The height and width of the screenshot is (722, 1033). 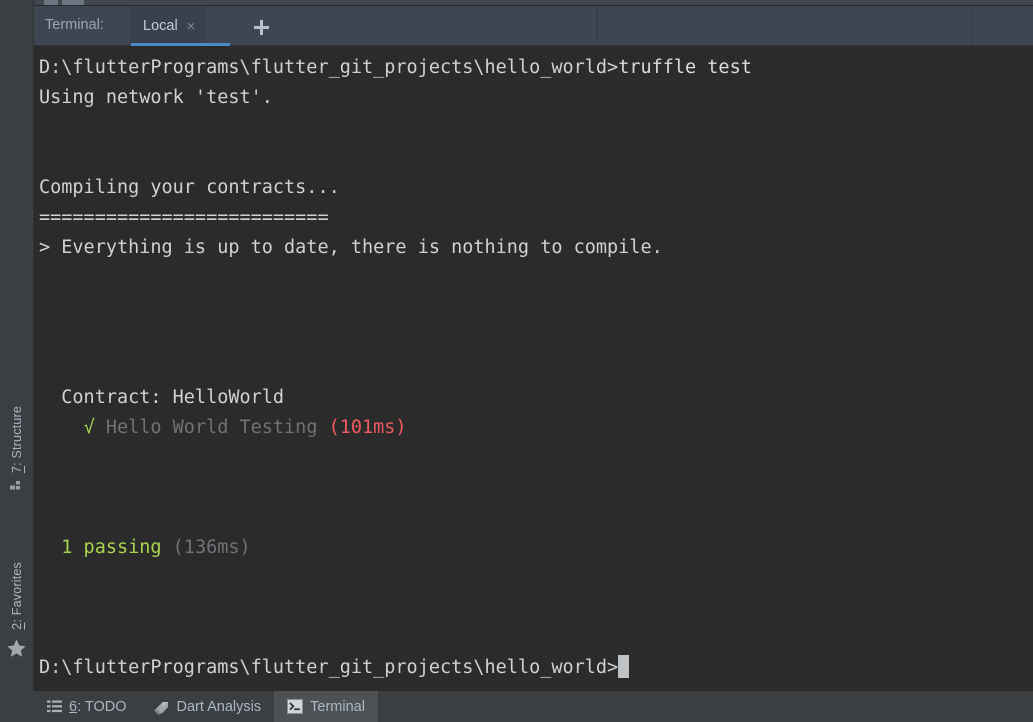 I want to click on terminal-text-segment: (136ms), so click(x=206, y=547).